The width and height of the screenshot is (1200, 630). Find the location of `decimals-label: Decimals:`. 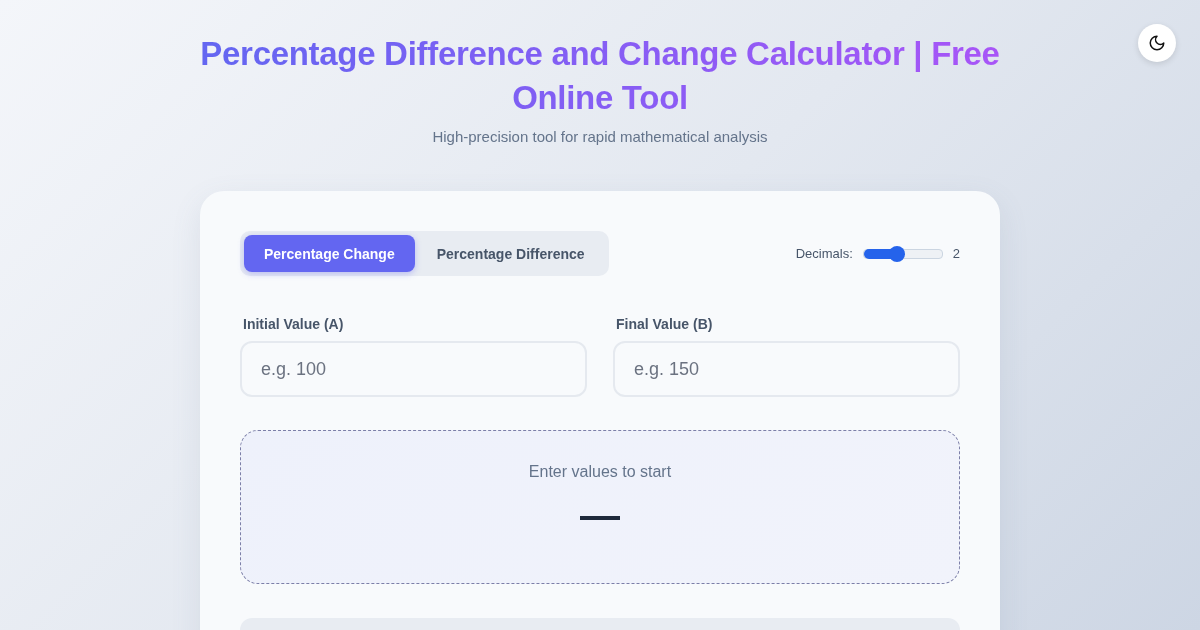

decimals-label: Decimals: is located at coordinates (824, 253).